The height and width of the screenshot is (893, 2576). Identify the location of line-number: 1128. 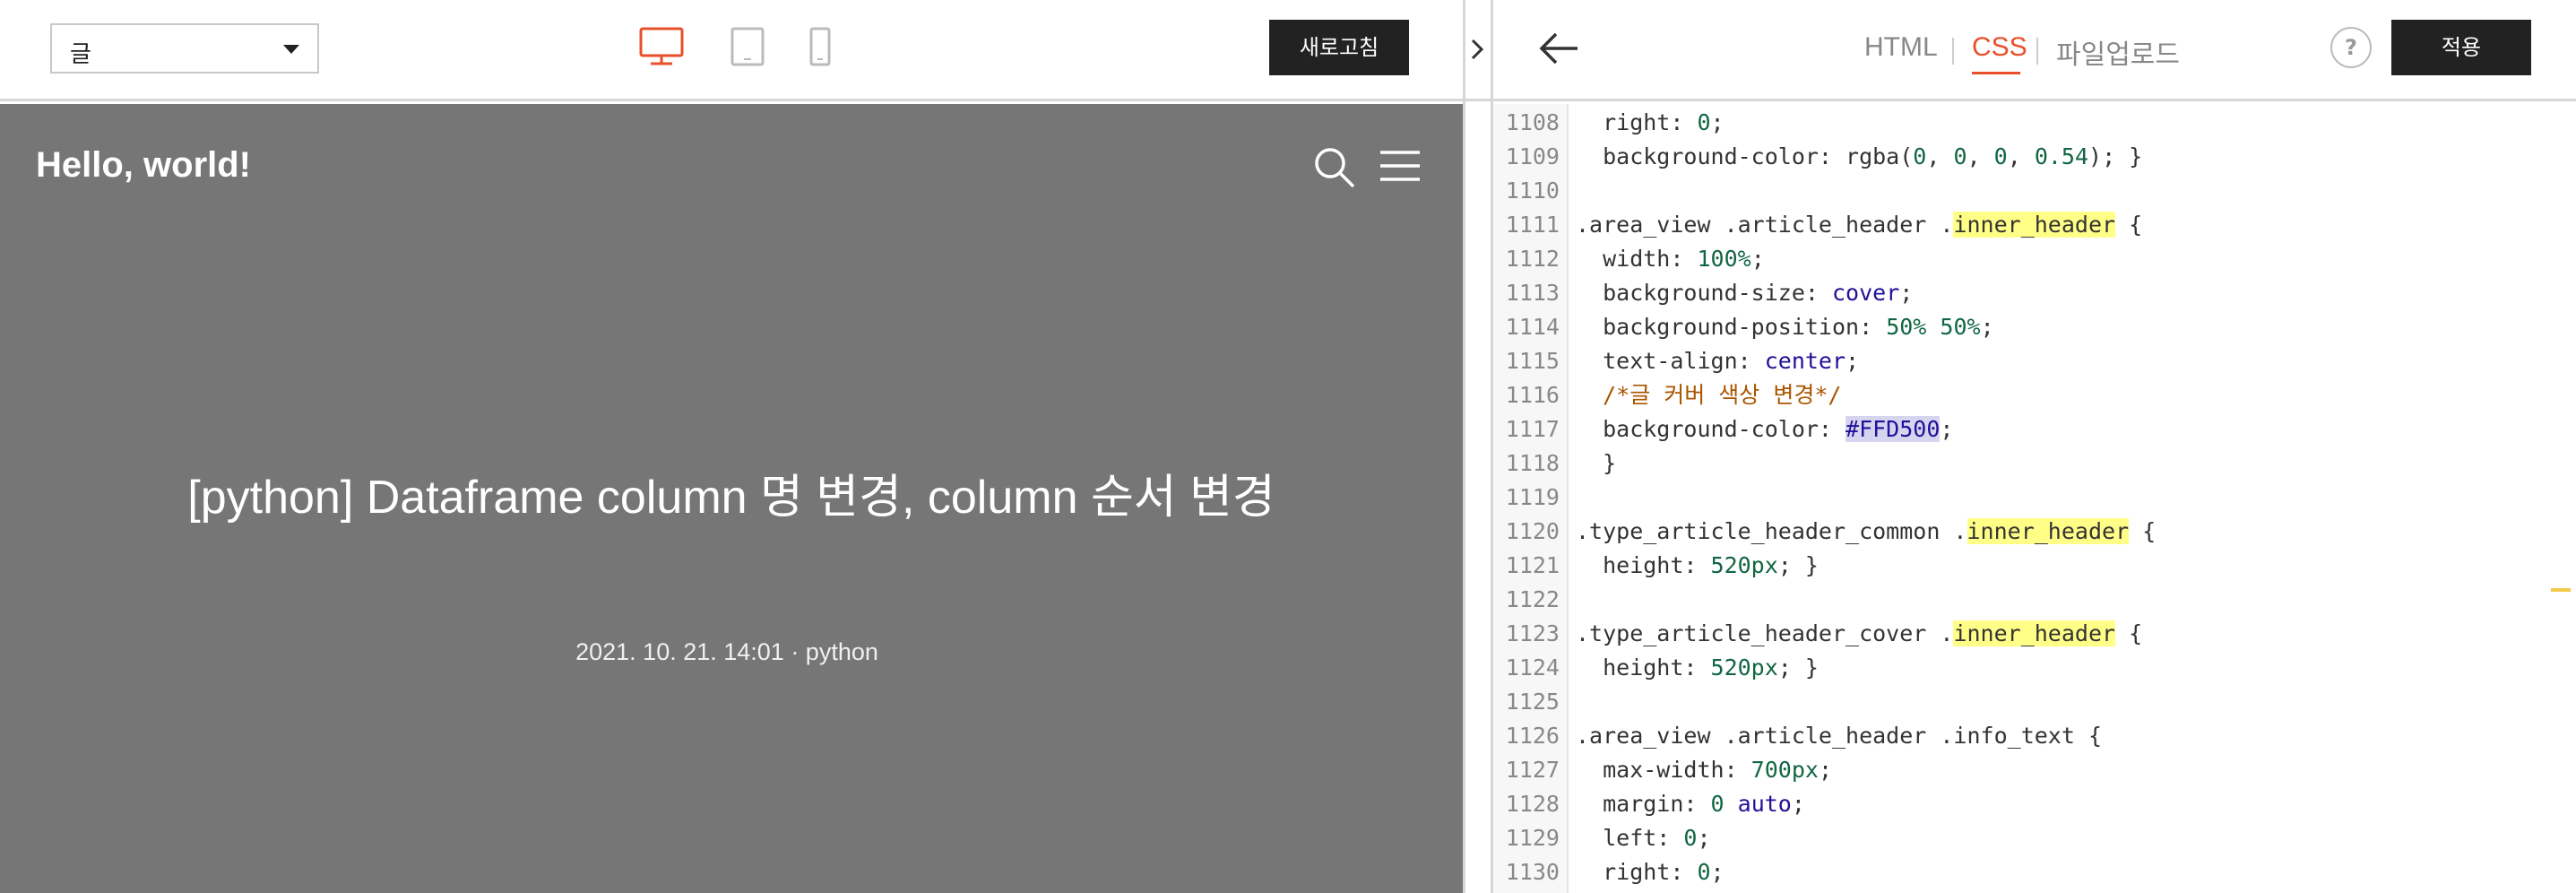
(1532, 804).